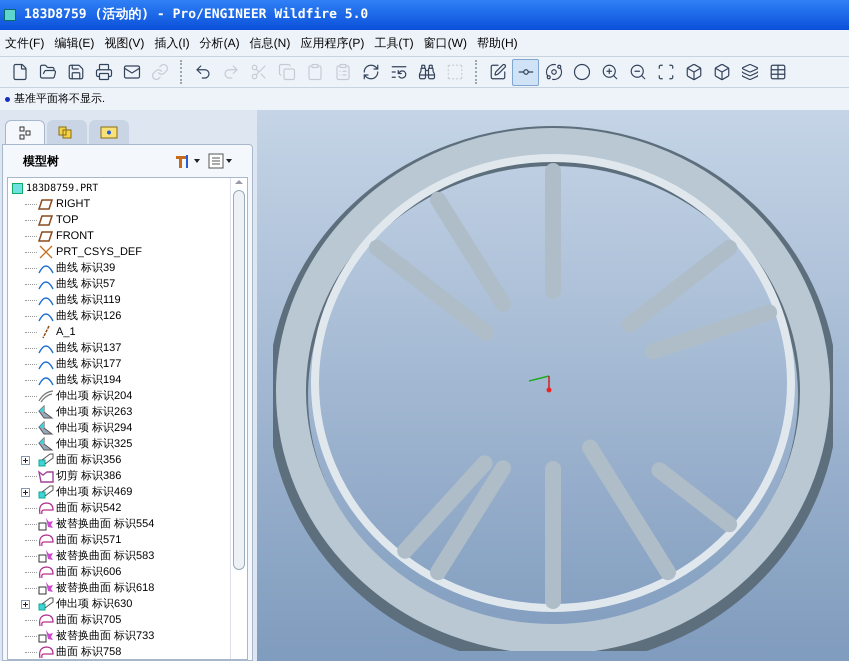 The image size is (849, 661). I want to click on tree-item: 曲面 标识571, so click(89, 540).